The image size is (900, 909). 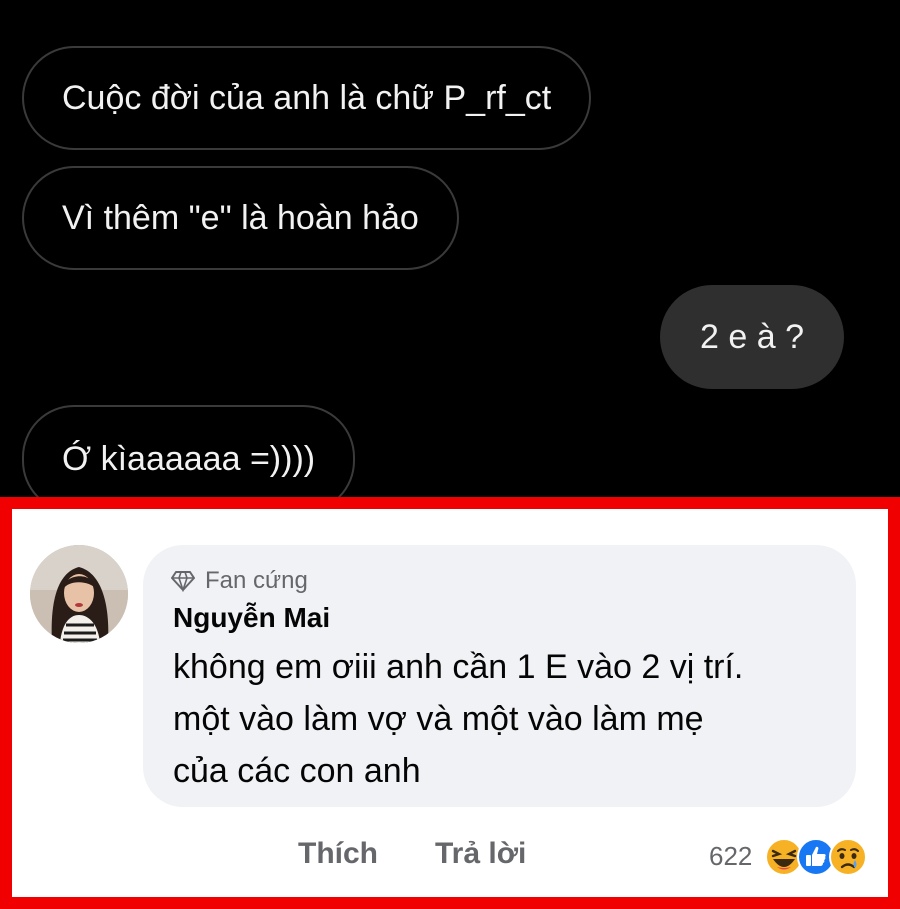 I want to click on badge-label: Fan cứng, so click(x=256, y=580).